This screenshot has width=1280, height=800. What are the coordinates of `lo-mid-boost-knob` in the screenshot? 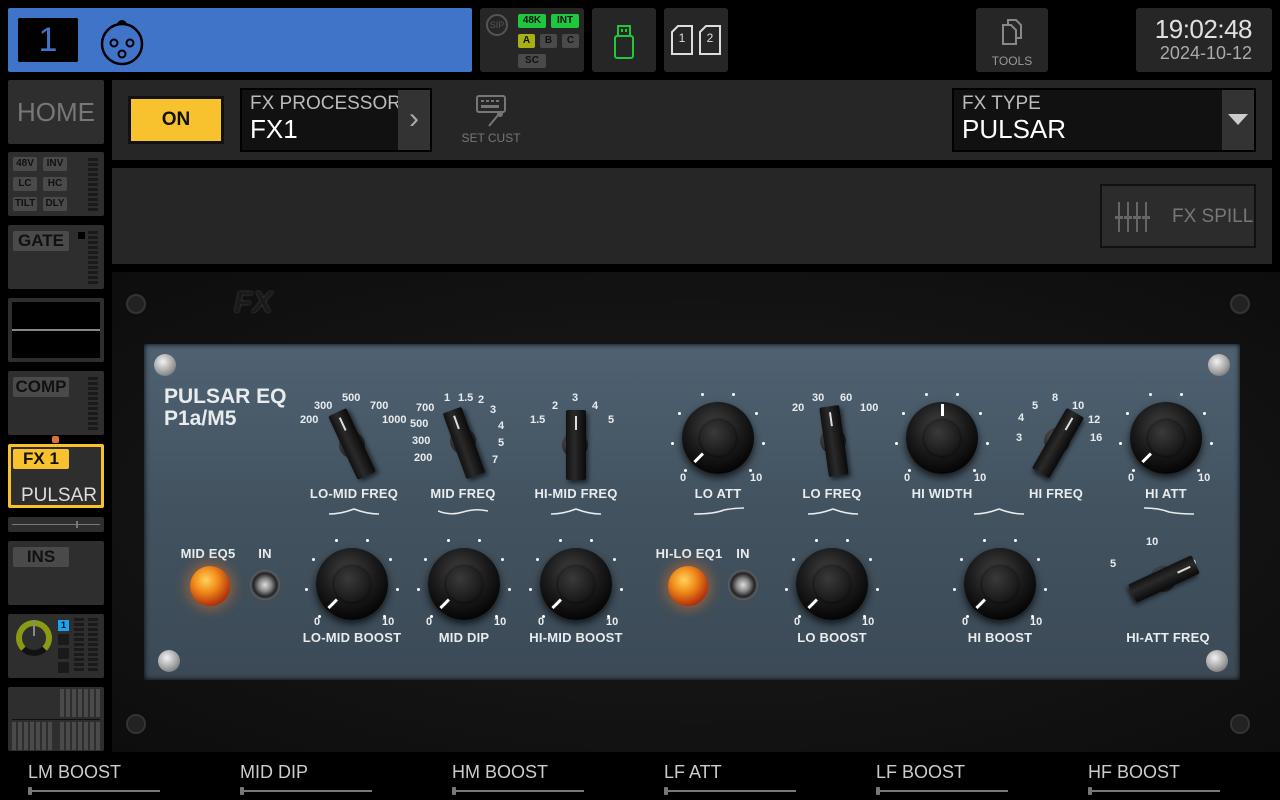 It's located at (352, 584).